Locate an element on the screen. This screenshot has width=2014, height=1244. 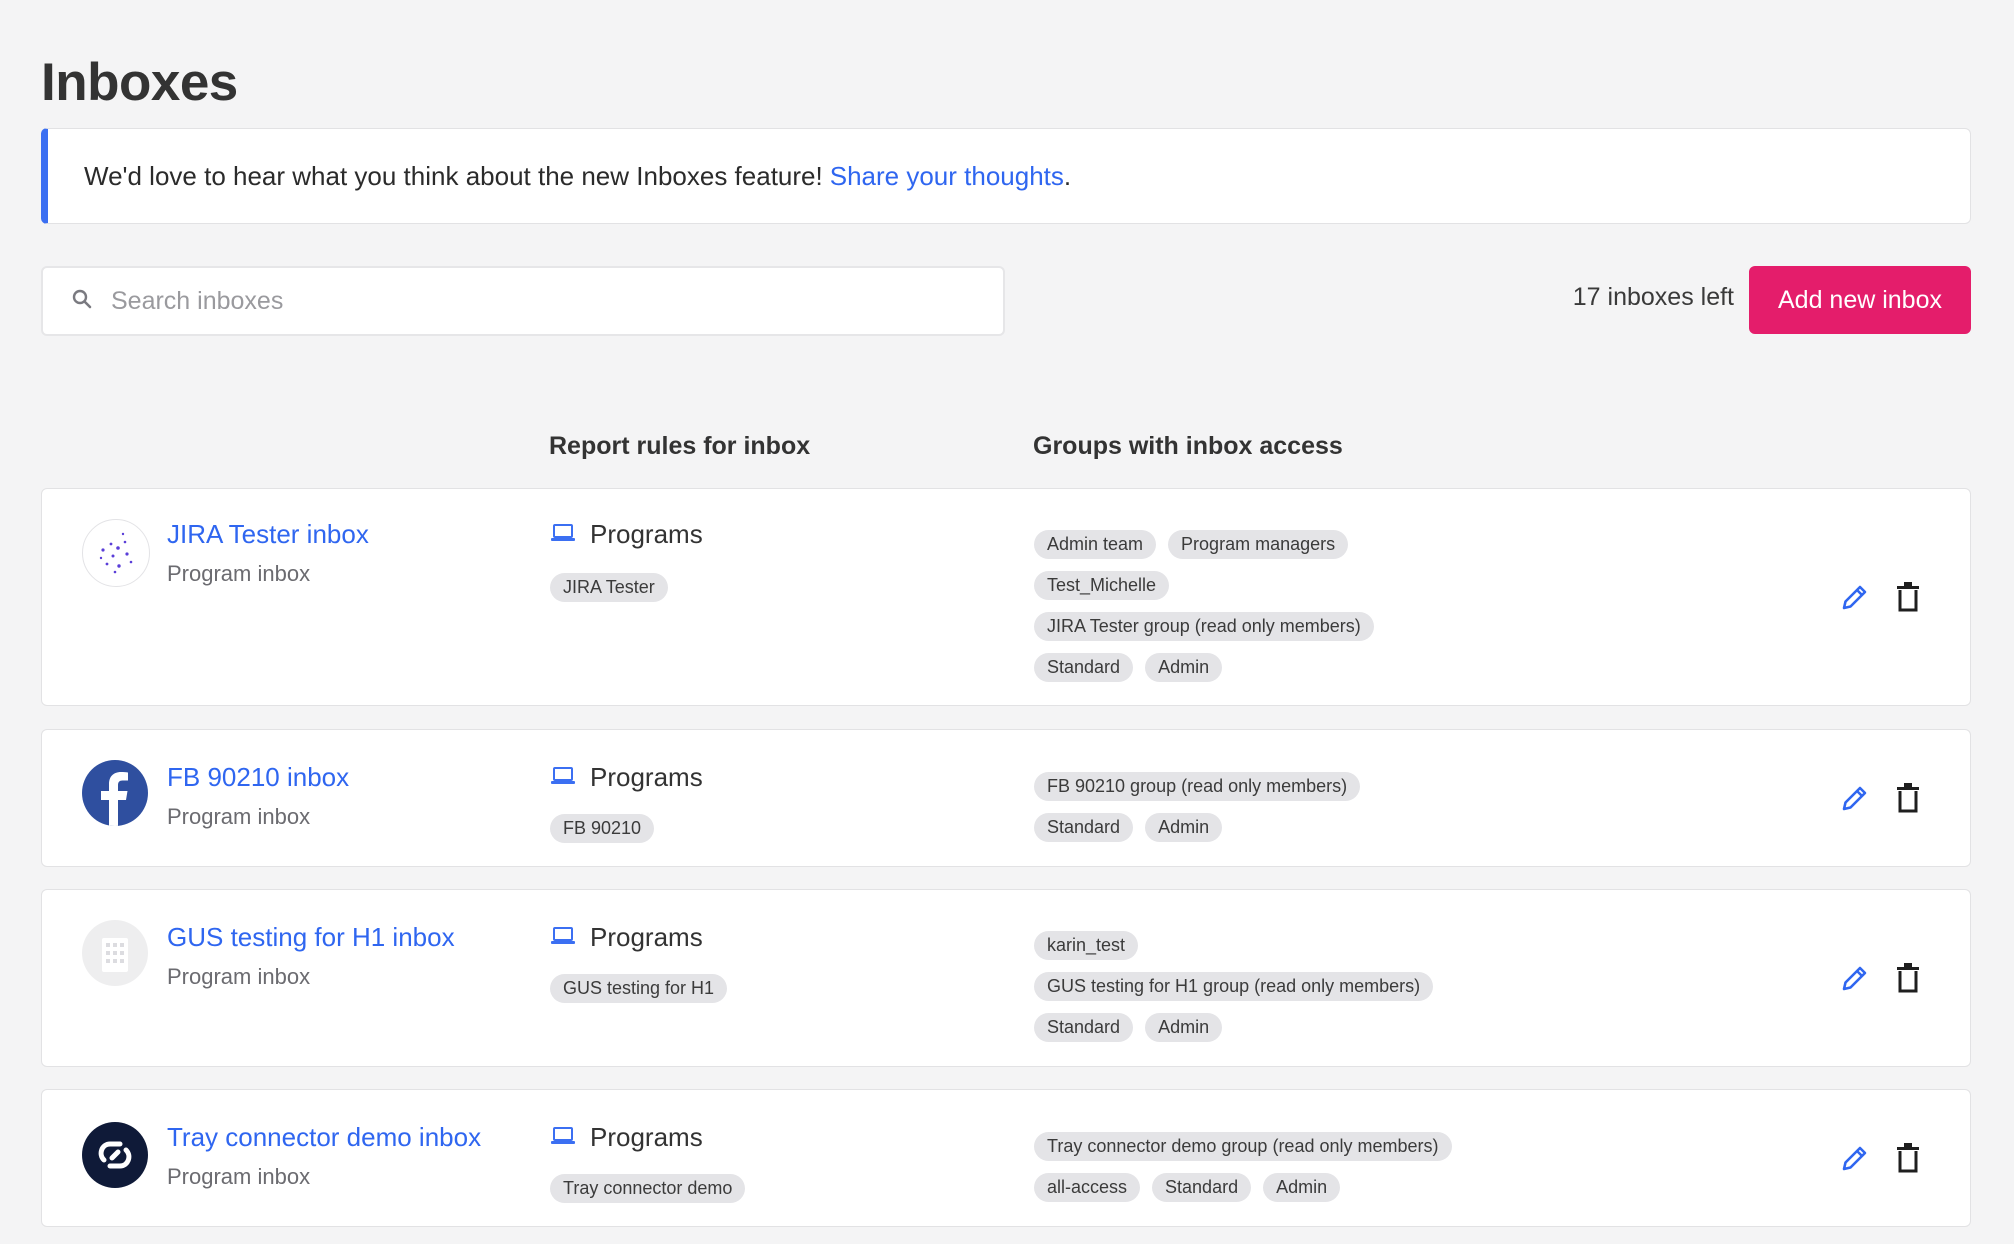
program-chips: JIRA Tester is located at coordinates (615, 587).